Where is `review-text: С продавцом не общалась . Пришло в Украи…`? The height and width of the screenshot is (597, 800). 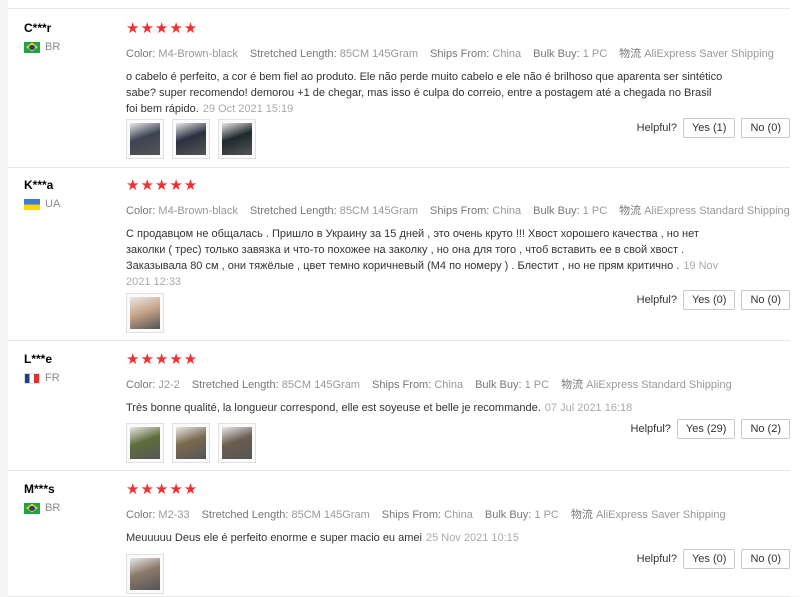 review-text: С продавцом не общалась . Пришло в Украи… is located at coordinates (412, 250).